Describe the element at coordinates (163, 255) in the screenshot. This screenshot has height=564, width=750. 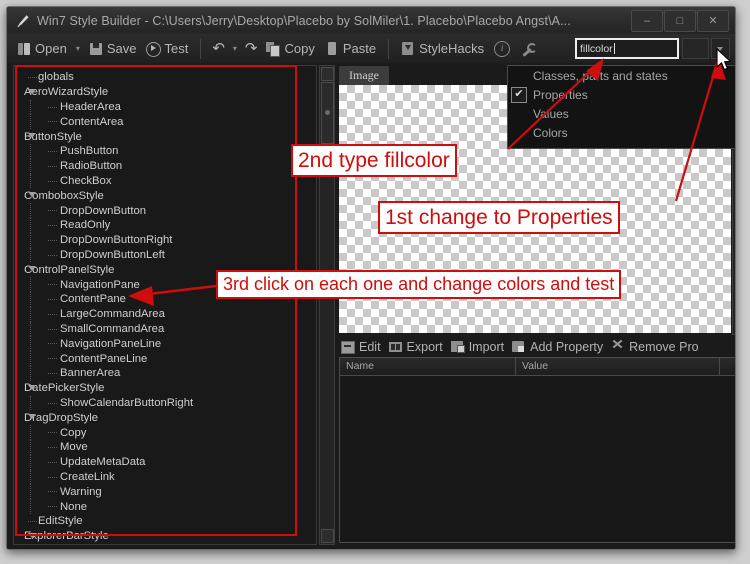
I see `tree-item-dropdownbuttonleft: DropDownButtonLeft` at that location.